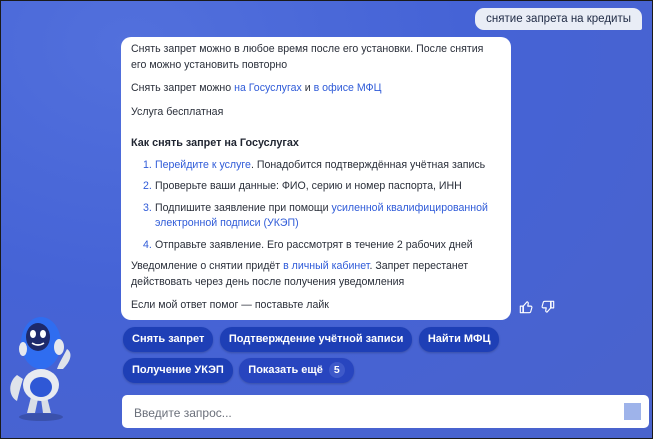 This screenshot has height=439, width=653. What do you see at coordinates (459, 339) in the screenshot?
I see `chip-find-mfc: Найти МФЦ` at bounding box center [459, 339].